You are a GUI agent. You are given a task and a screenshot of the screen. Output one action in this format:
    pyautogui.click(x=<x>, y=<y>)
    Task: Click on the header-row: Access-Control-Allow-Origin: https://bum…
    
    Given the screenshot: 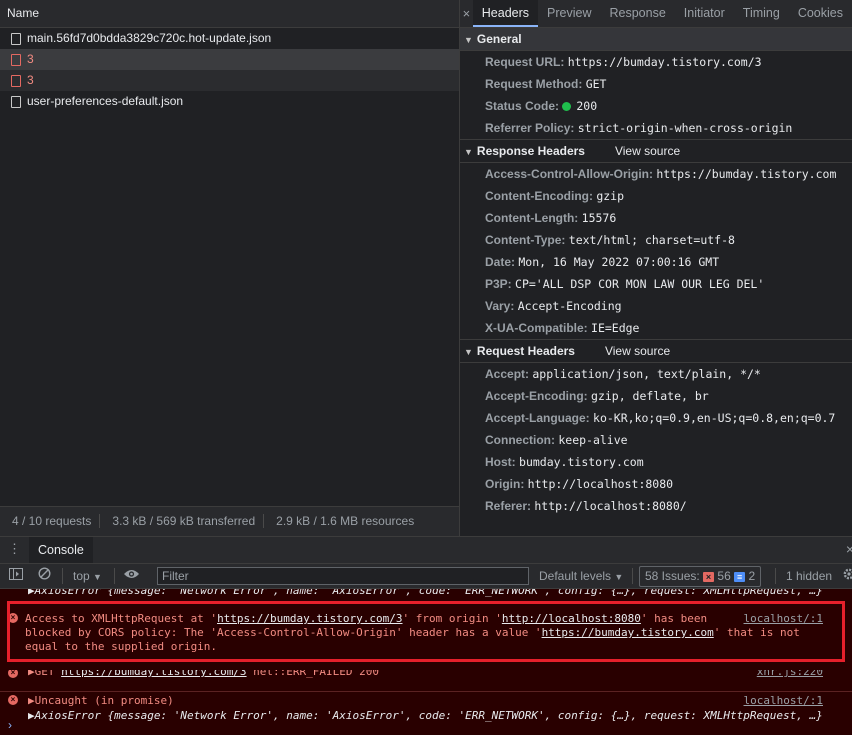 What is the action you would take?
    pyautogui.click(x=656, y=174)
    